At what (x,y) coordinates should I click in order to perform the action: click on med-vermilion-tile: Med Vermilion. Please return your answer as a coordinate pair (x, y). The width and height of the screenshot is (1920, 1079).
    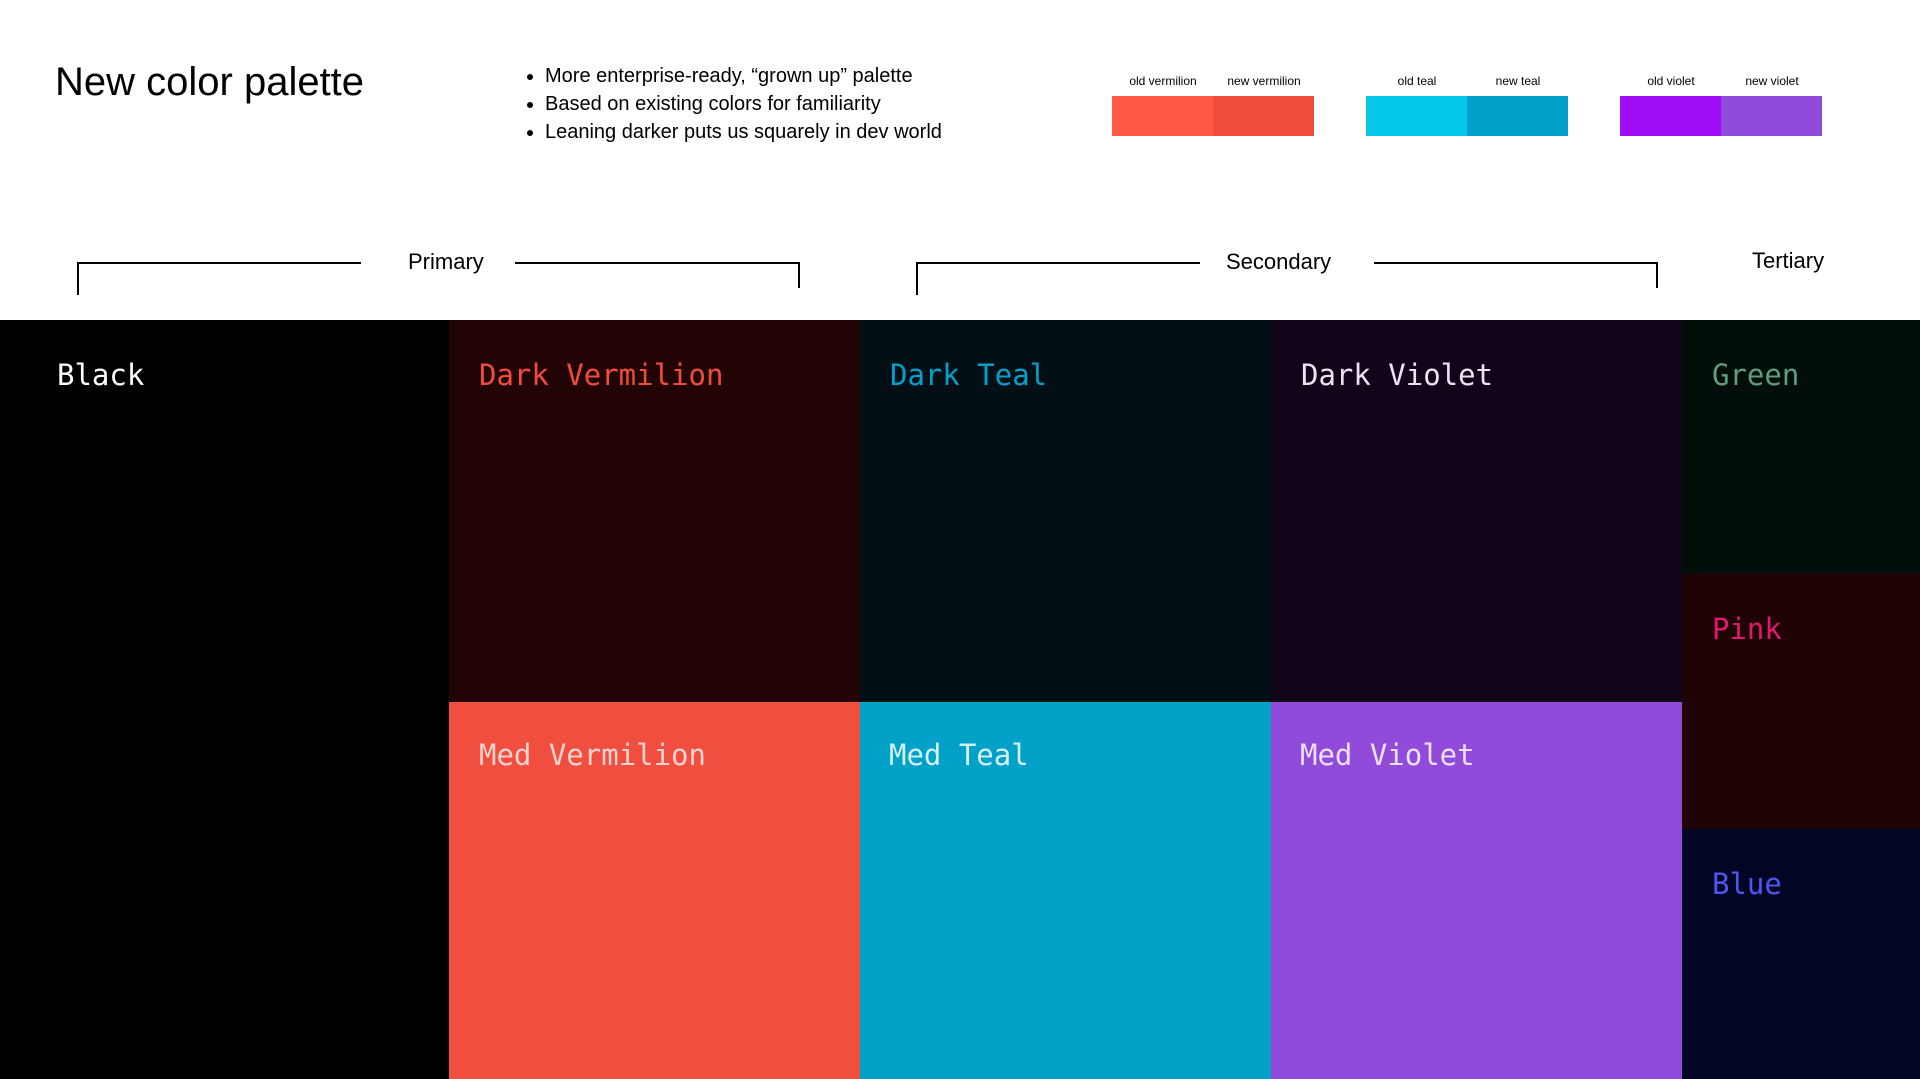
    Looking at the image, I should click on (654, 890).